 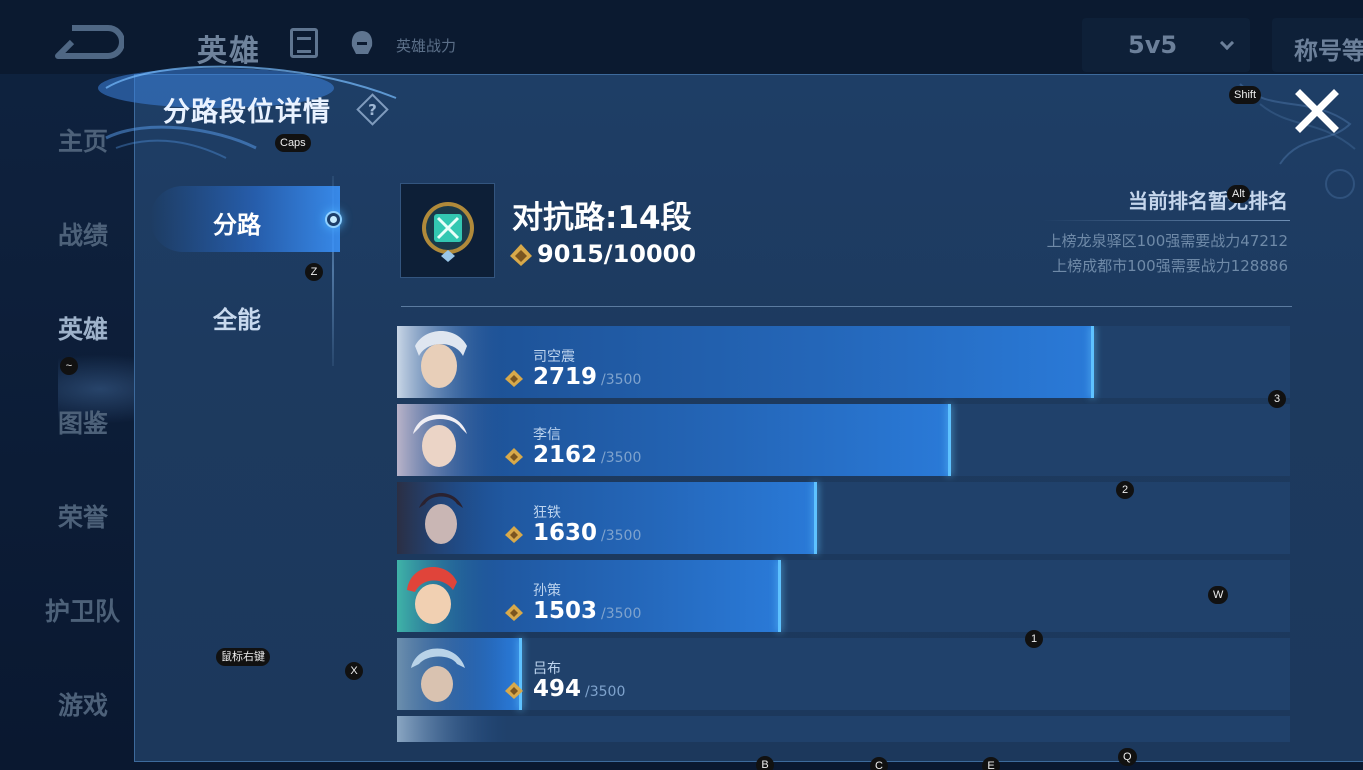 What do you see at coordinates (83, 234) in the screenshot?
I see `nav-item-records: 战绩` at bounding box center [83, 234].